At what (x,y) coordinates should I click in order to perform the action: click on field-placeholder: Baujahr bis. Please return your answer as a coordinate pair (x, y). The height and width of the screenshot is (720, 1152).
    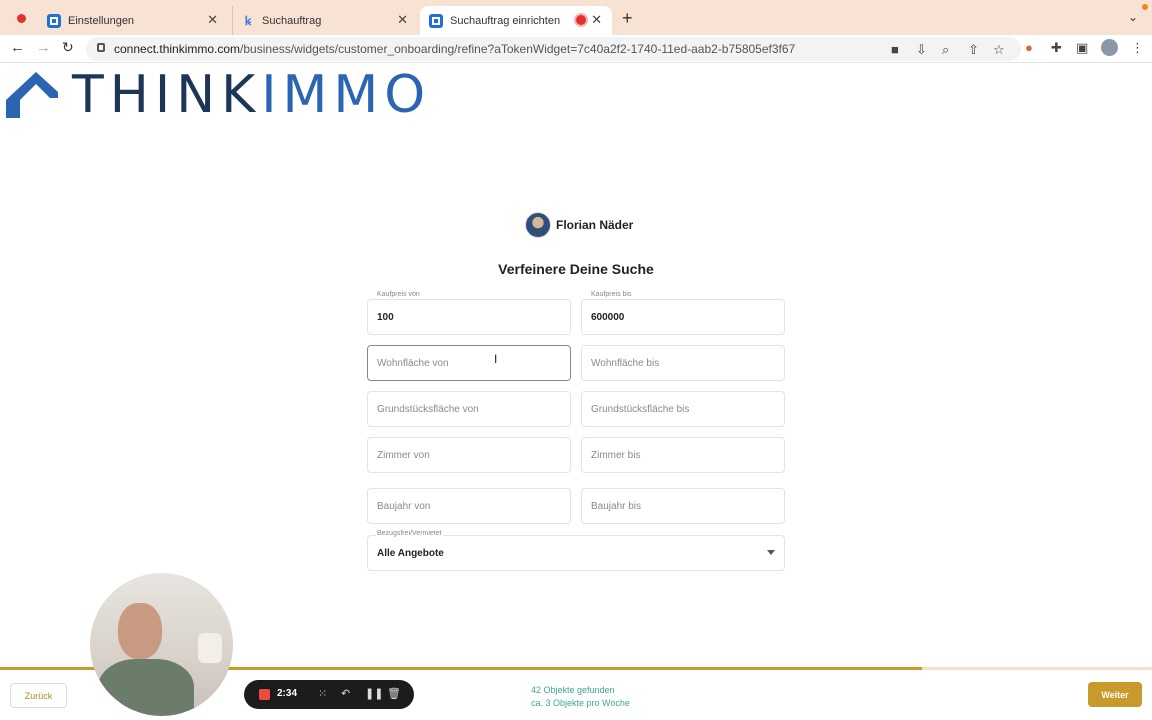
    Looking at the image, I should click on (616, 506).